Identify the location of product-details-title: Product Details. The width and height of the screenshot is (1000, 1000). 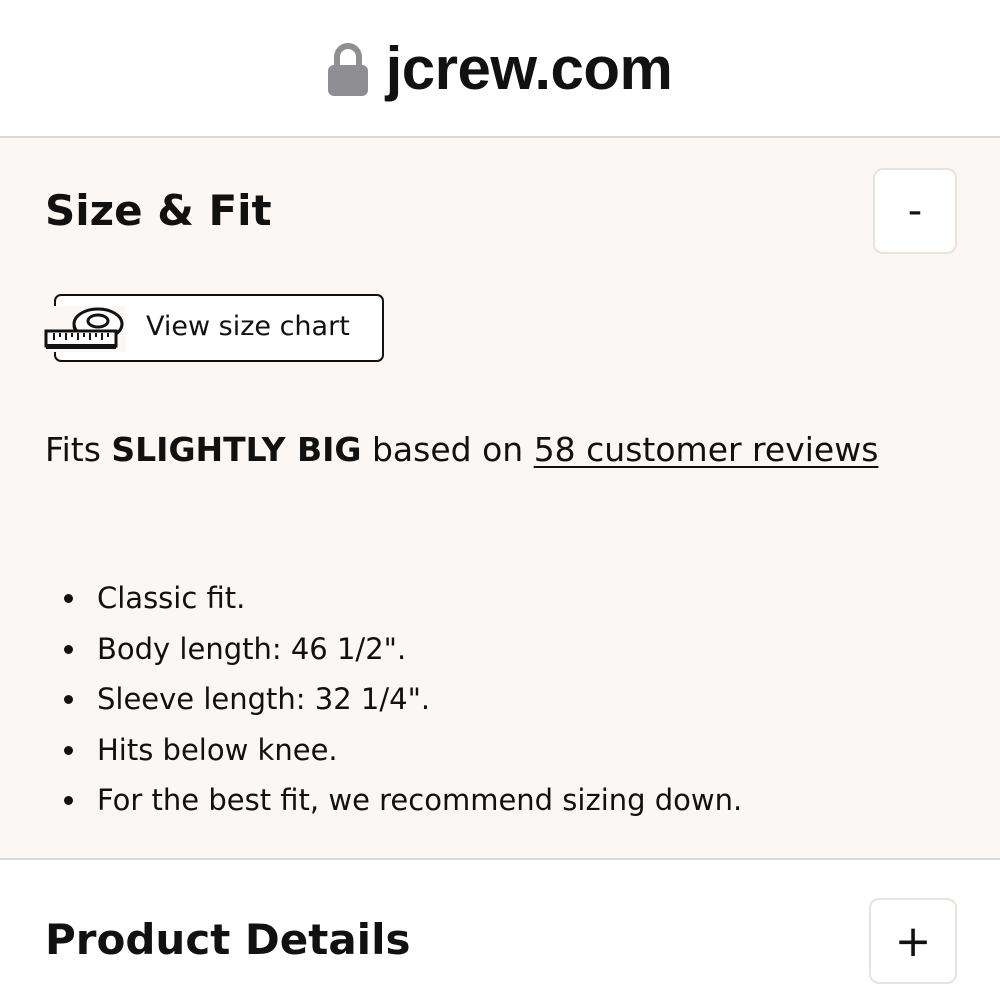
(228, 939).